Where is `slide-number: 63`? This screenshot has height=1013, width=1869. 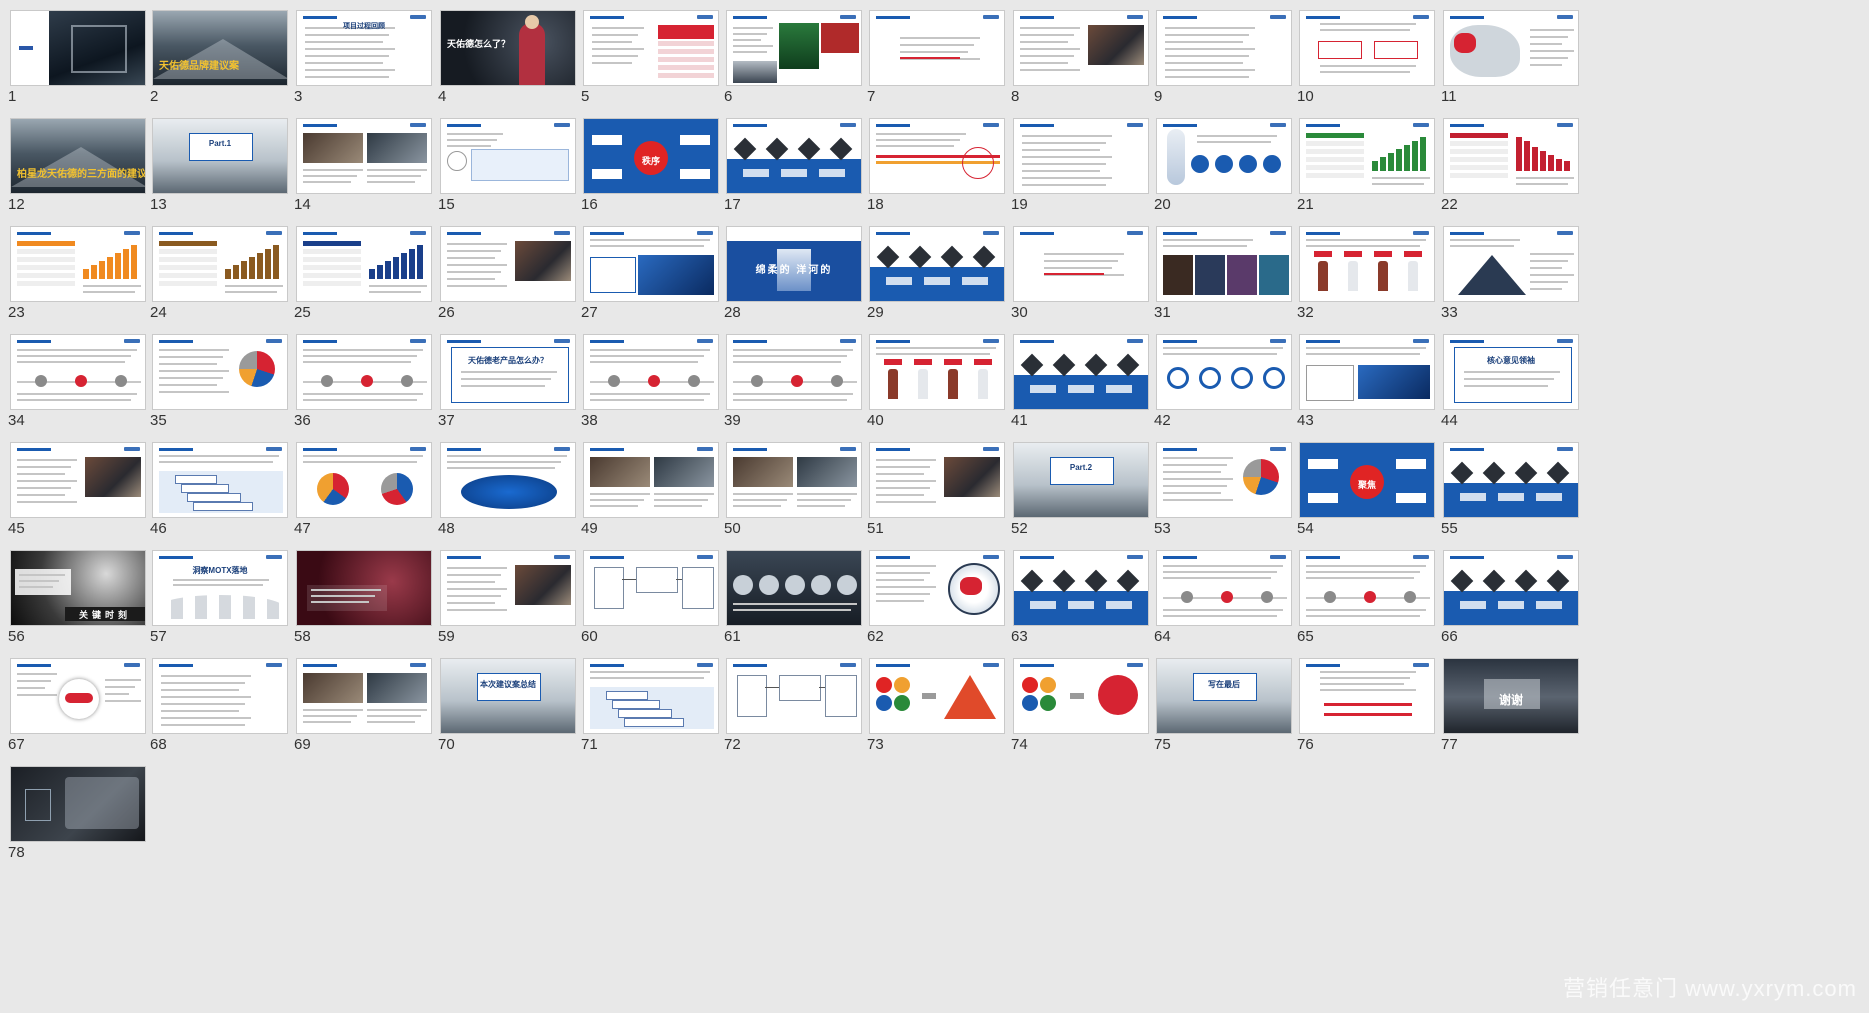
slide-number: 63 is located at coordinates (1019, 636).